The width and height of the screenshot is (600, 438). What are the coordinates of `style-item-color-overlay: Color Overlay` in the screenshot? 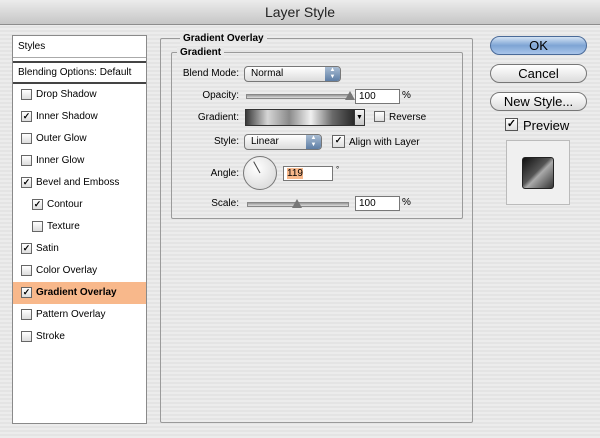 It's located at (79, 271).